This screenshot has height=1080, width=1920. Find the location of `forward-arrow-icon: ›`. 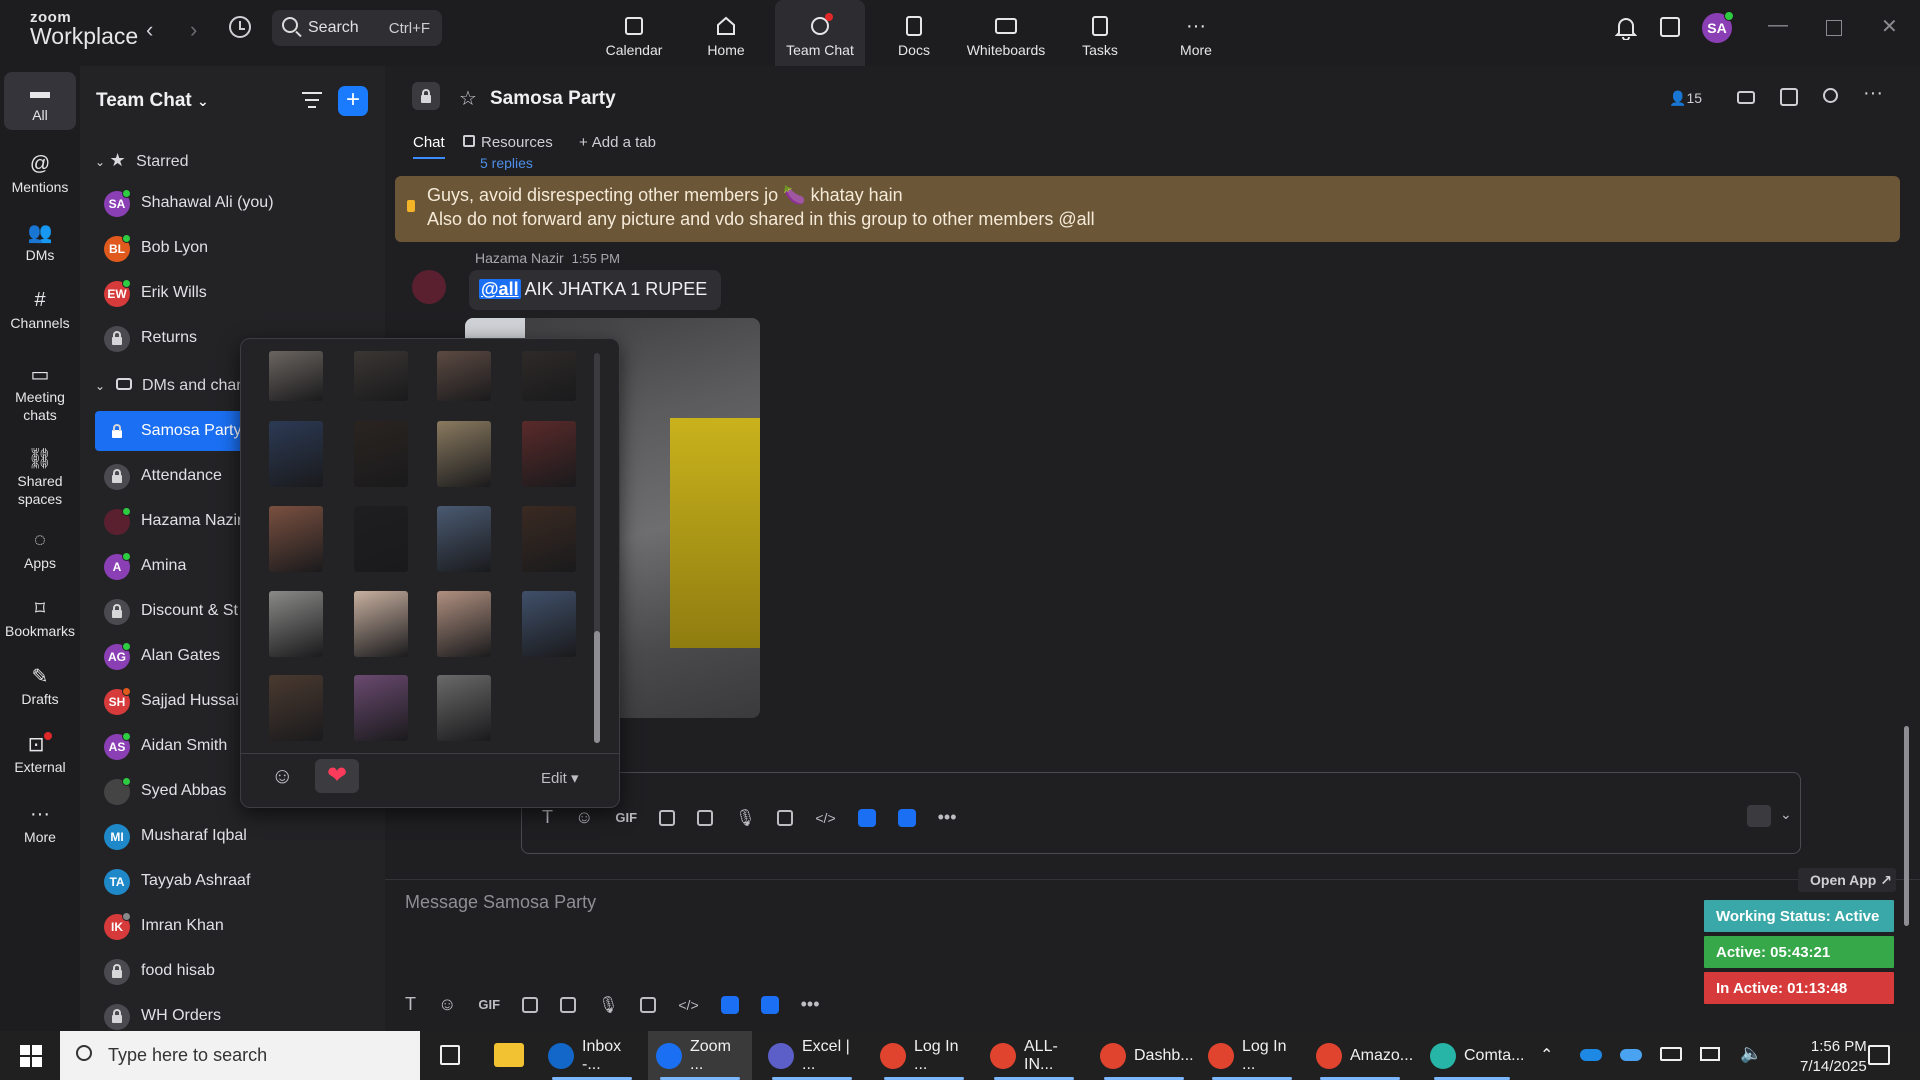

forward-arrow-icon: › is located at coordinates (193, 30).